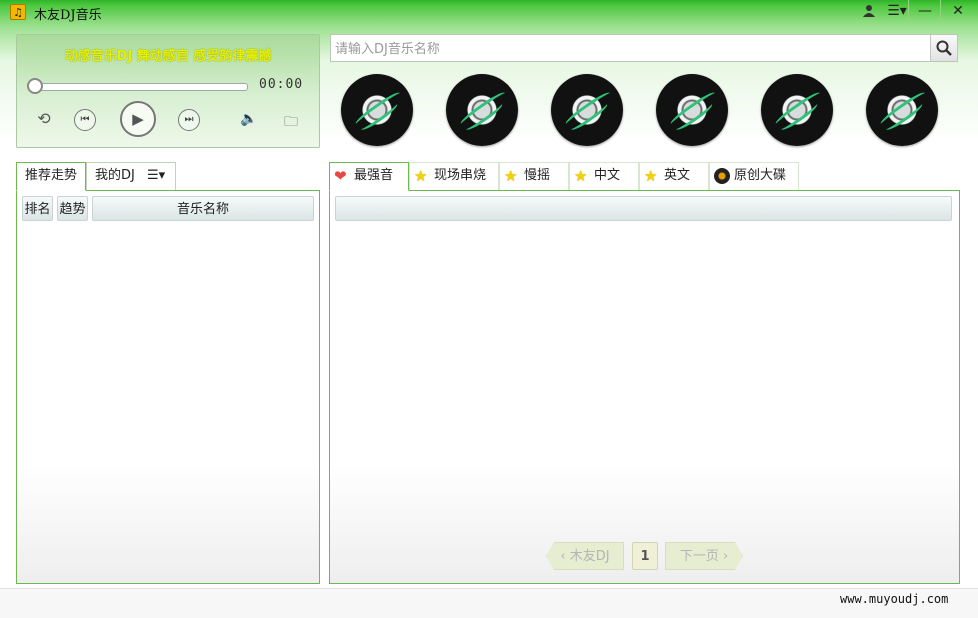 Image resolution: width=978 pixels, height=618 pixels. I want to click on website-link: www.muyoudj.com, so click(894, 599).